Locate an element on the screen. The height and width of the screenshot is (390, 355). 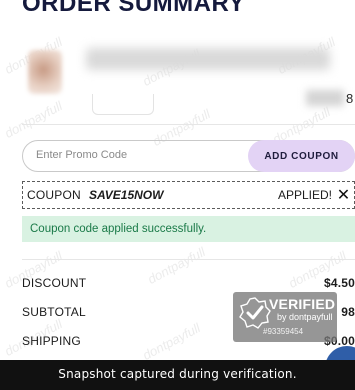
summary-label: SHIPPING is located at coordinates (51, 341).